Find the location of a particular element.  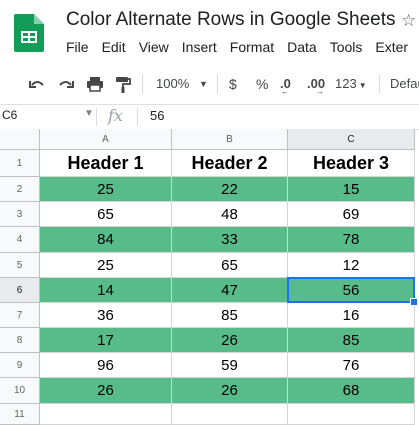

row-header-5: 5 is located at coordinates (20, 265).